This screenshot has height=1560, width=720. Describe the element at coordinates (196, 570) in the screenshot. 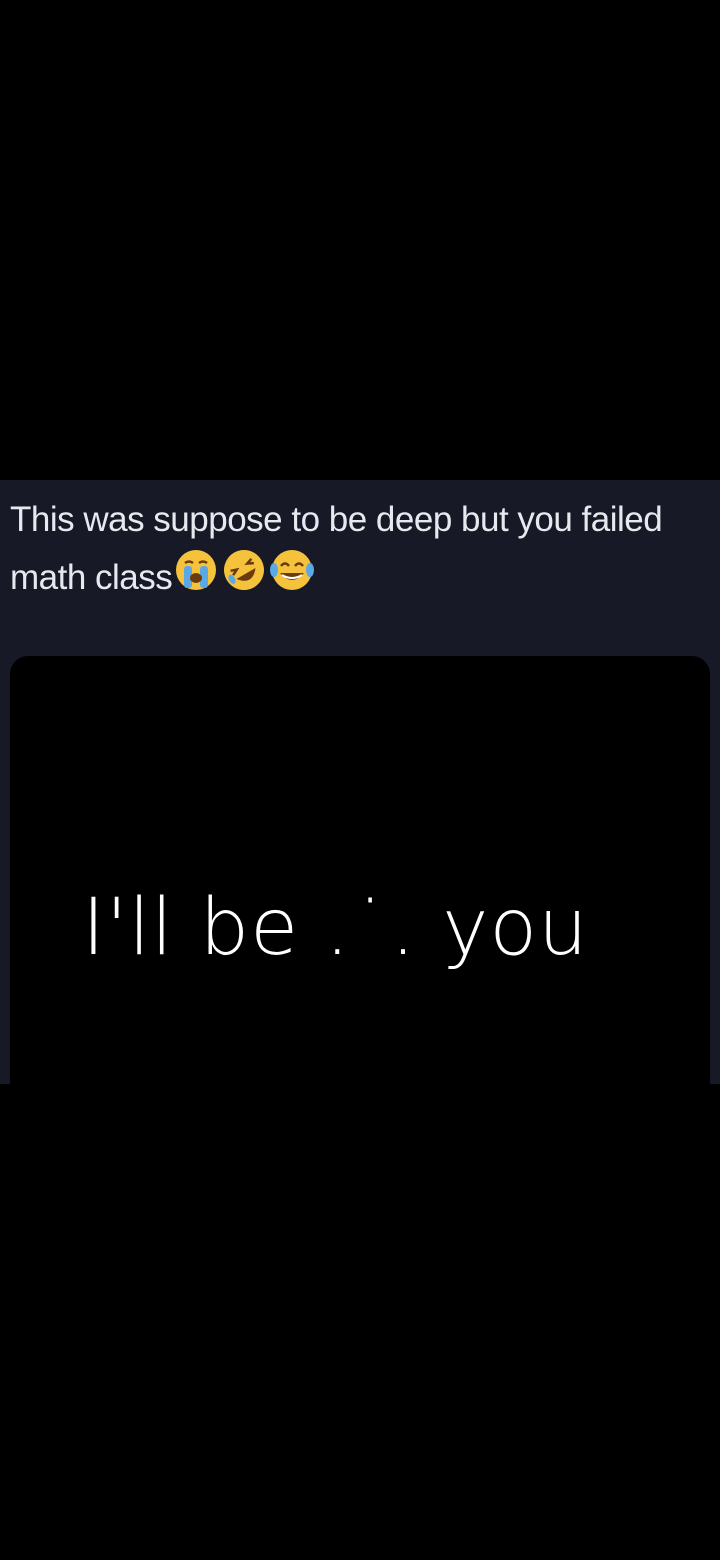

I see `loudly-crying-face-icon` at that location.